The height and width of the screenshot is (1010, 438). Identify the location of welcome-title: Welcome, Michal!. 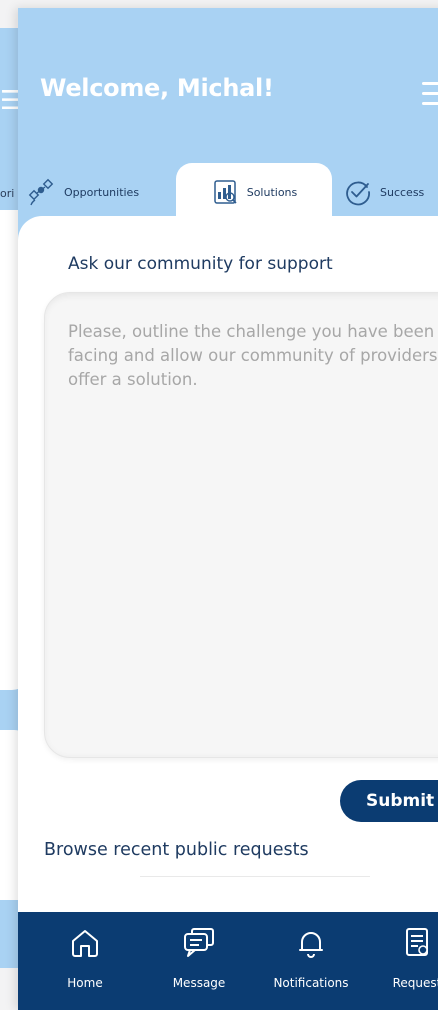
(157, 88).